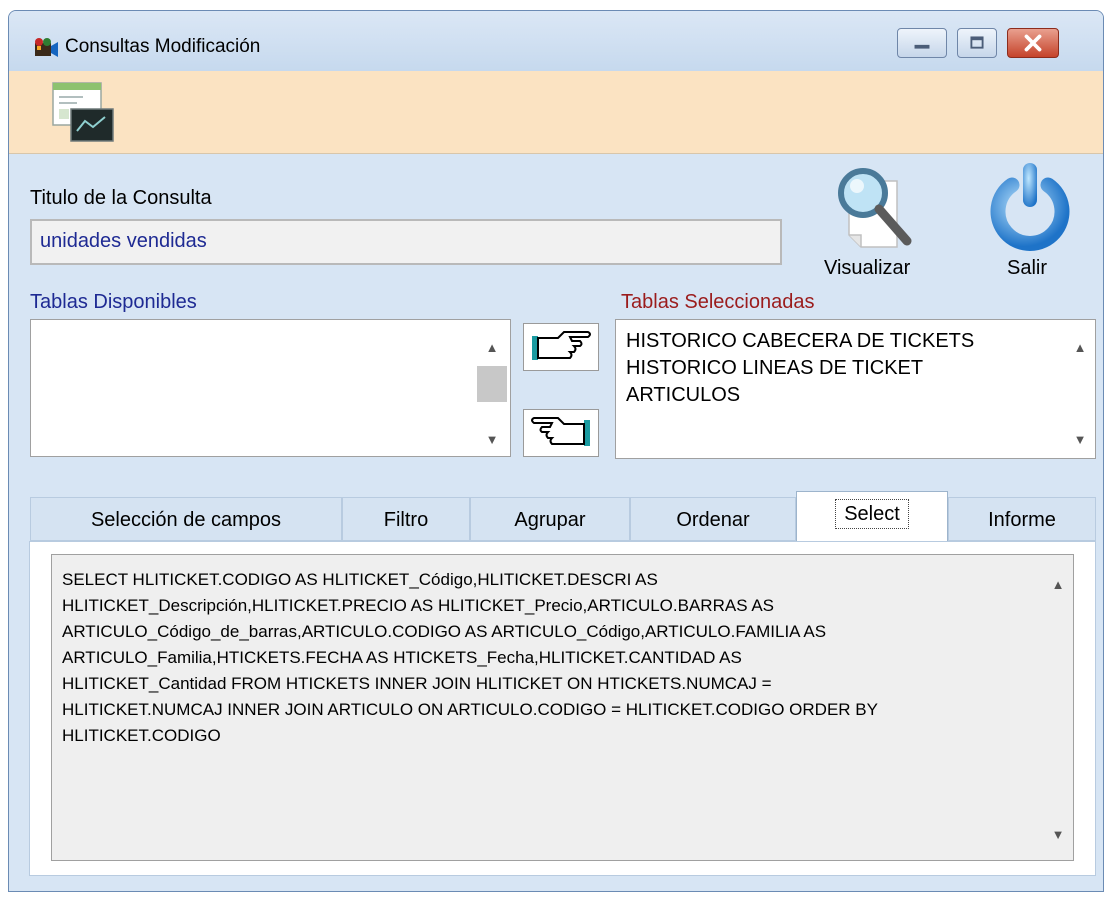  I want to click on list-item: ARTICULOS, so click(855, 395).